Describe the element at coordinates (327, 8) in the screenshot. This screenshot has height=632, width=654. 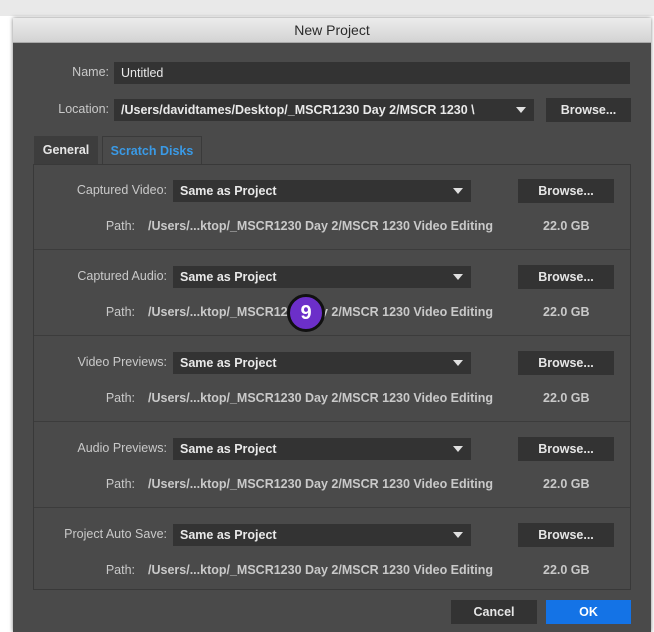
I see `background-document` at that location.